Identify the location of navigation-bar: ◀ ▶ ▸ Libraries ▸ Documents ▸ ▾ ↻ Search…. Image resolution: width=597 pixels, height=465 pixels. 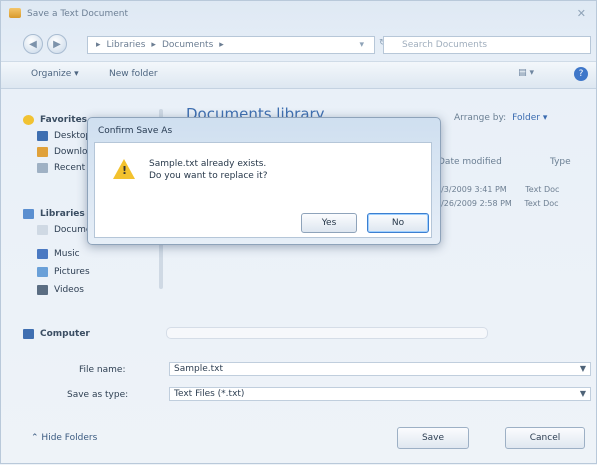
(298, 44).